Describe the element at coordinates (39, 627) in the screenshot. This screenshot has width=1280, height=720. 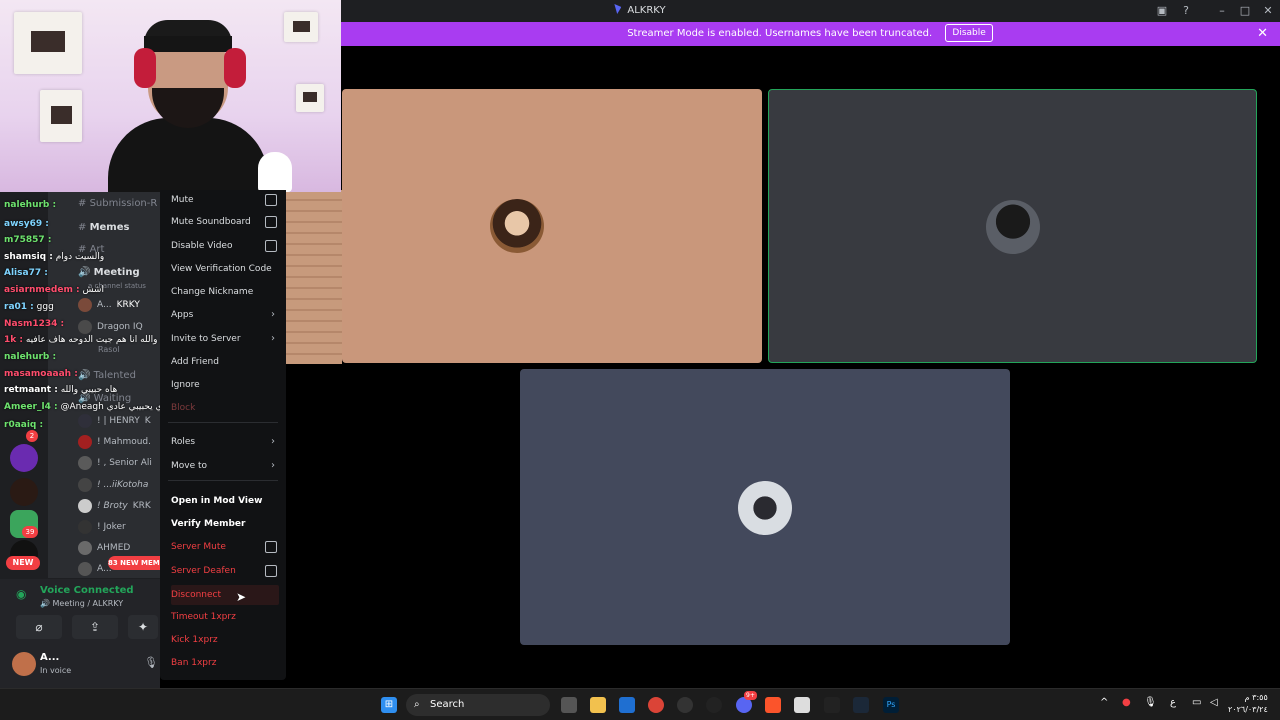
I see `camera-off-icon: ⌀` at that location.